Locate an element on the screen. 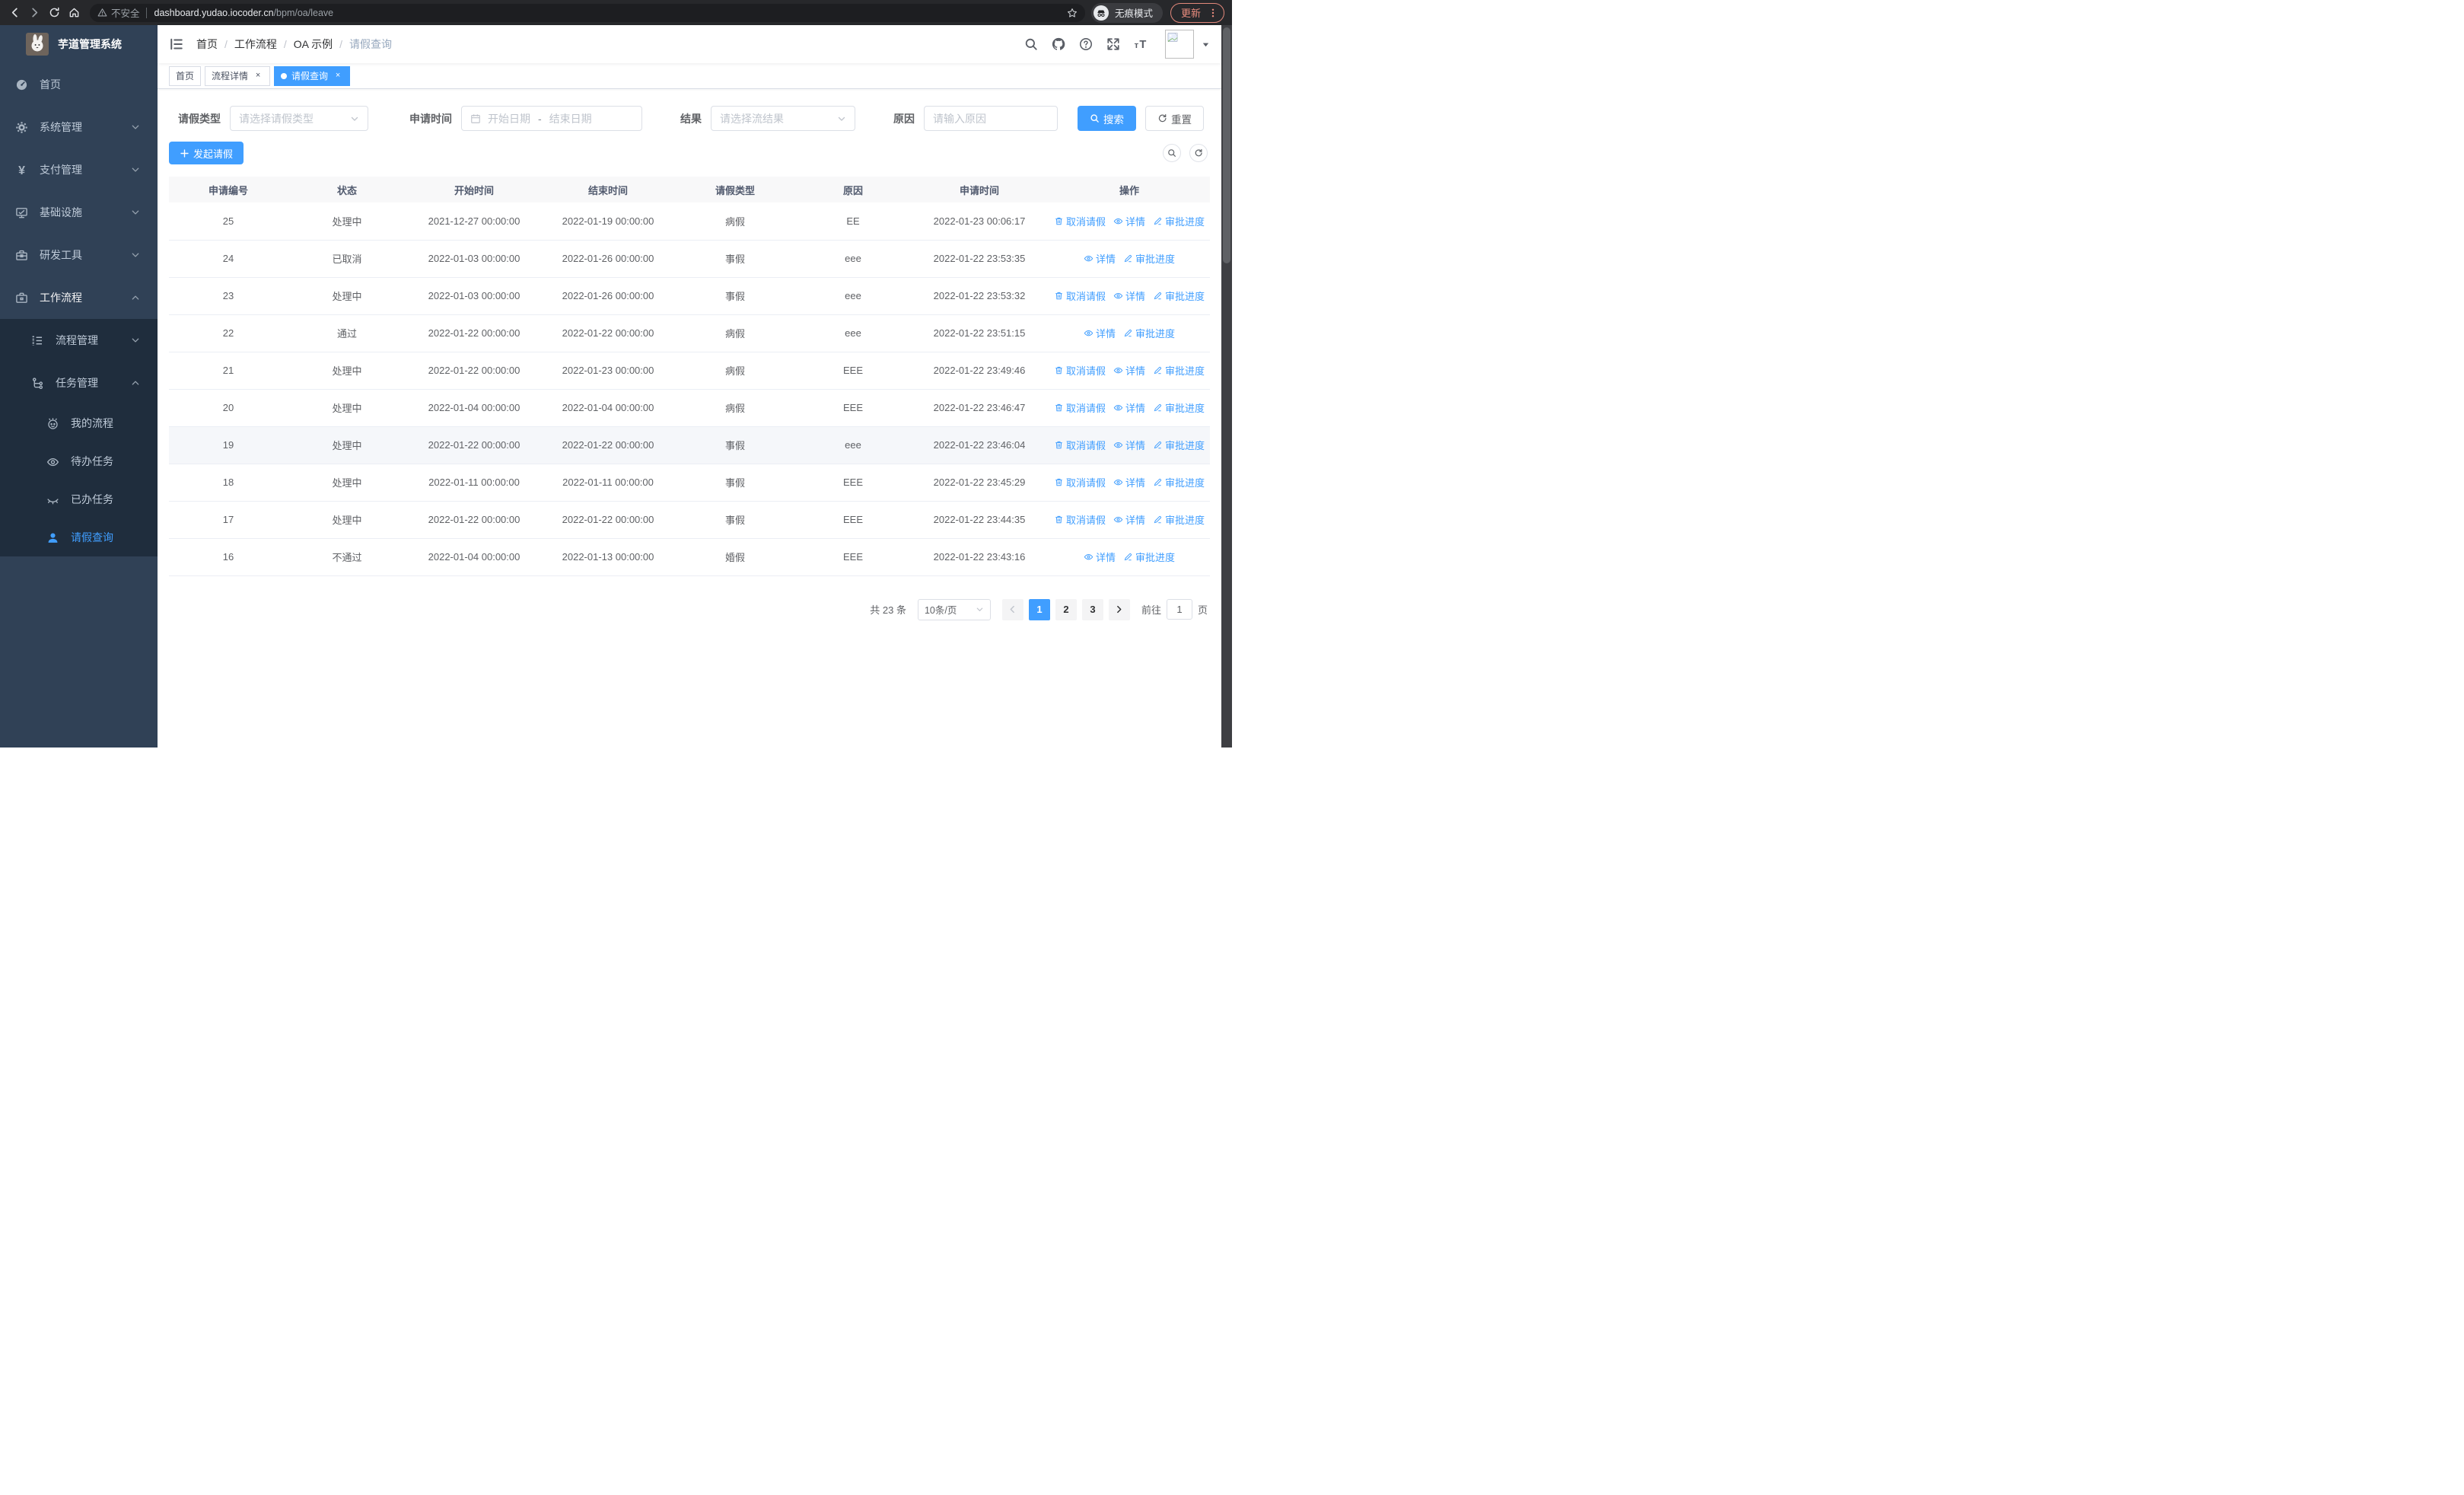  page-button-3: 3 is located at coordinates (1092, 609).